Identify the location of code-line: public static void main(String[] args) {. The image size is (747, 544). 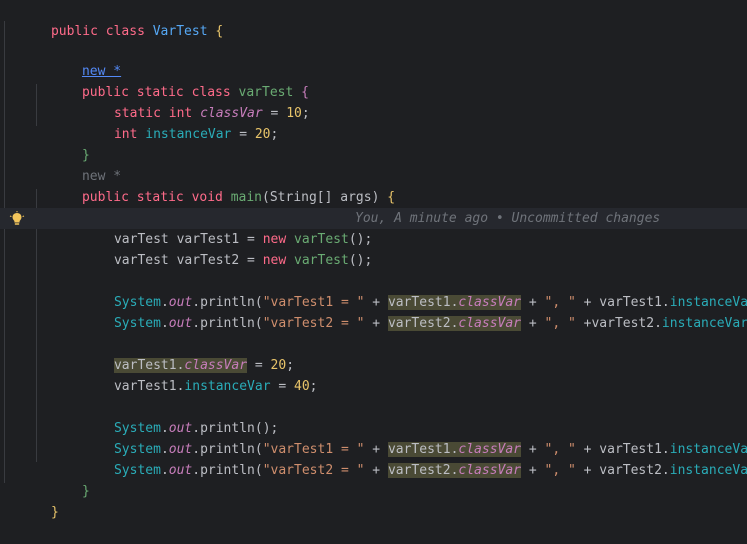
(373, 185).